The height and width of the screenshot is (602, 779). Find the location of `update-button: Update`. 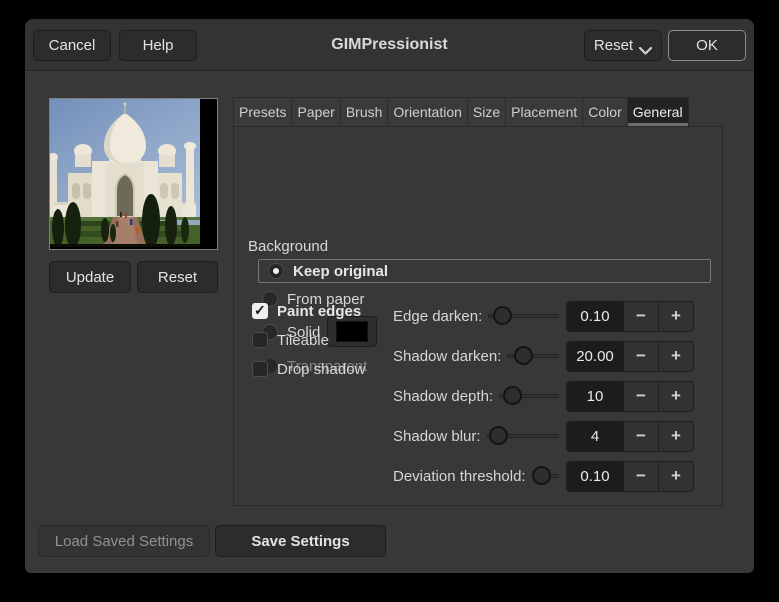

update-button: Update is located at coordinates (90, 277).